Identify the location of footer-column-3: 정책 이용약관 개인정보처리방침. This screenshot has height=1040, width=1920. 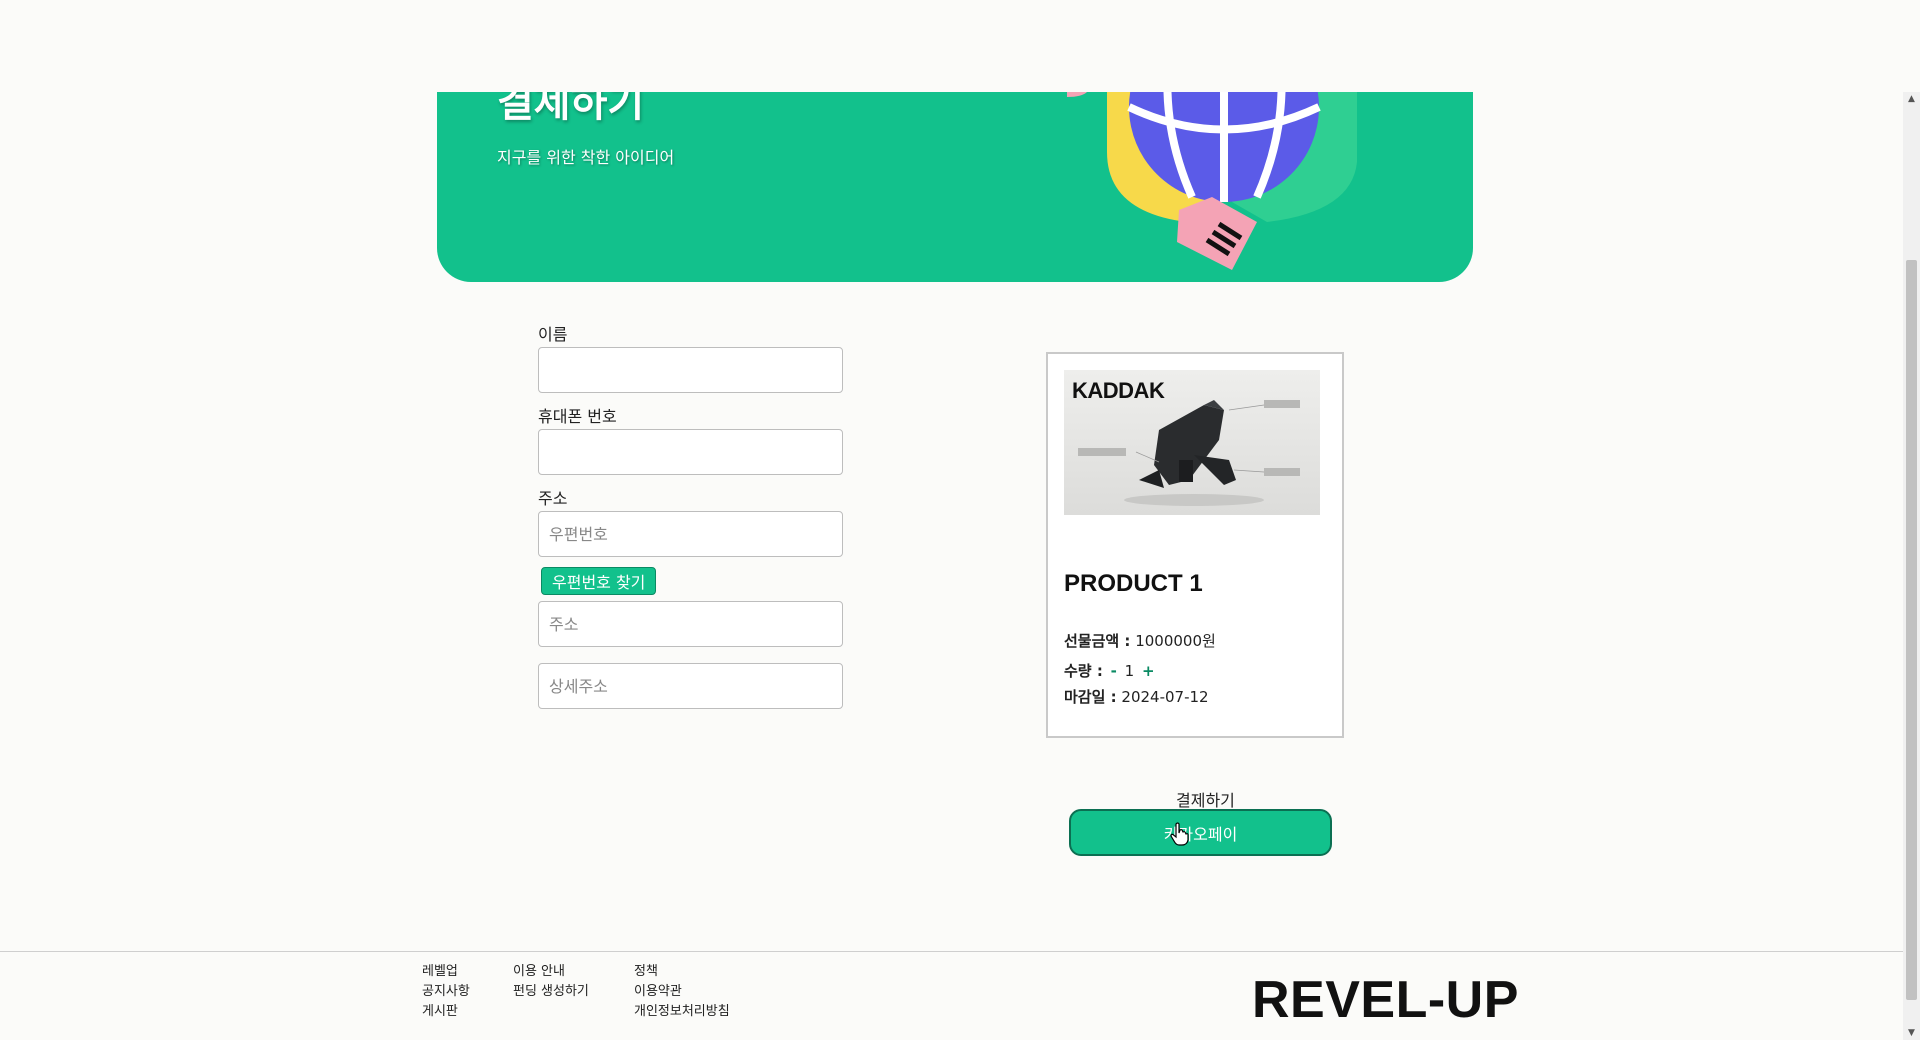
(682, 992).